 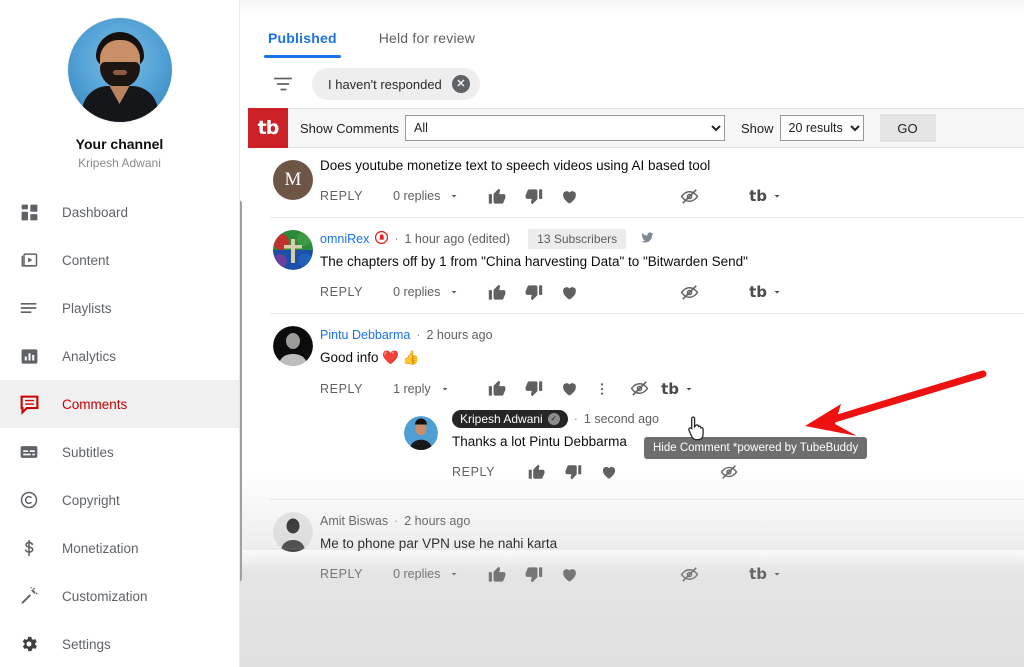 What do you see at coordinates (29, 596) in the screenshot?
I see `customization-icon` at bounding box center [29, 596].